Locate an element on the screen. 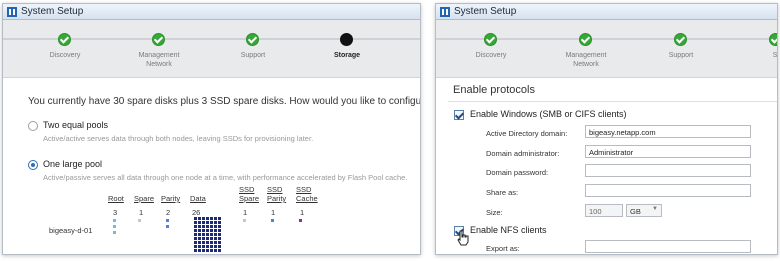 The width and height of the screenshot is (780, 261). col-head-ssd-spare: SSD Spare is located at coordinates (249, 194).